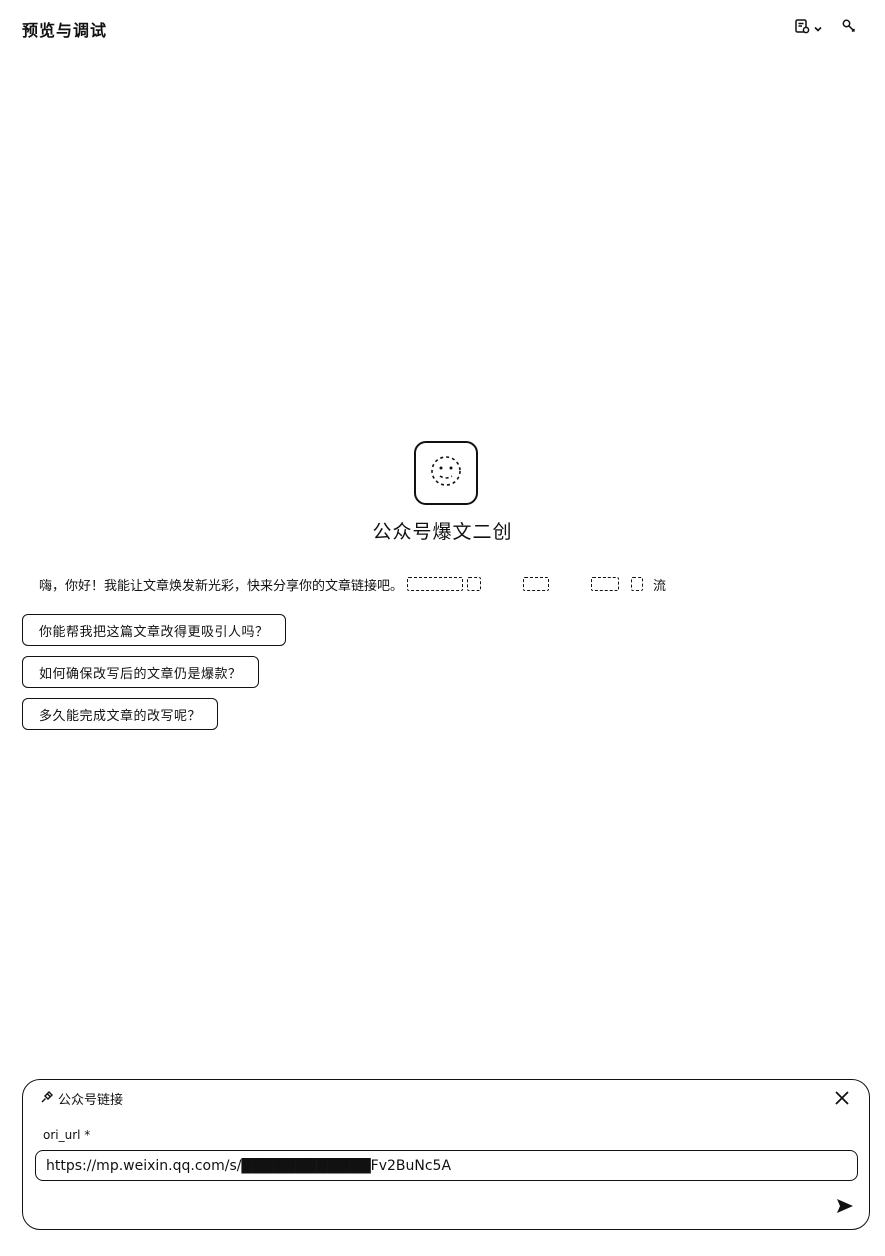  I want to click on suggestion-chip: 如何确保改写后的文章仍是爆款？, so click(140, 672).